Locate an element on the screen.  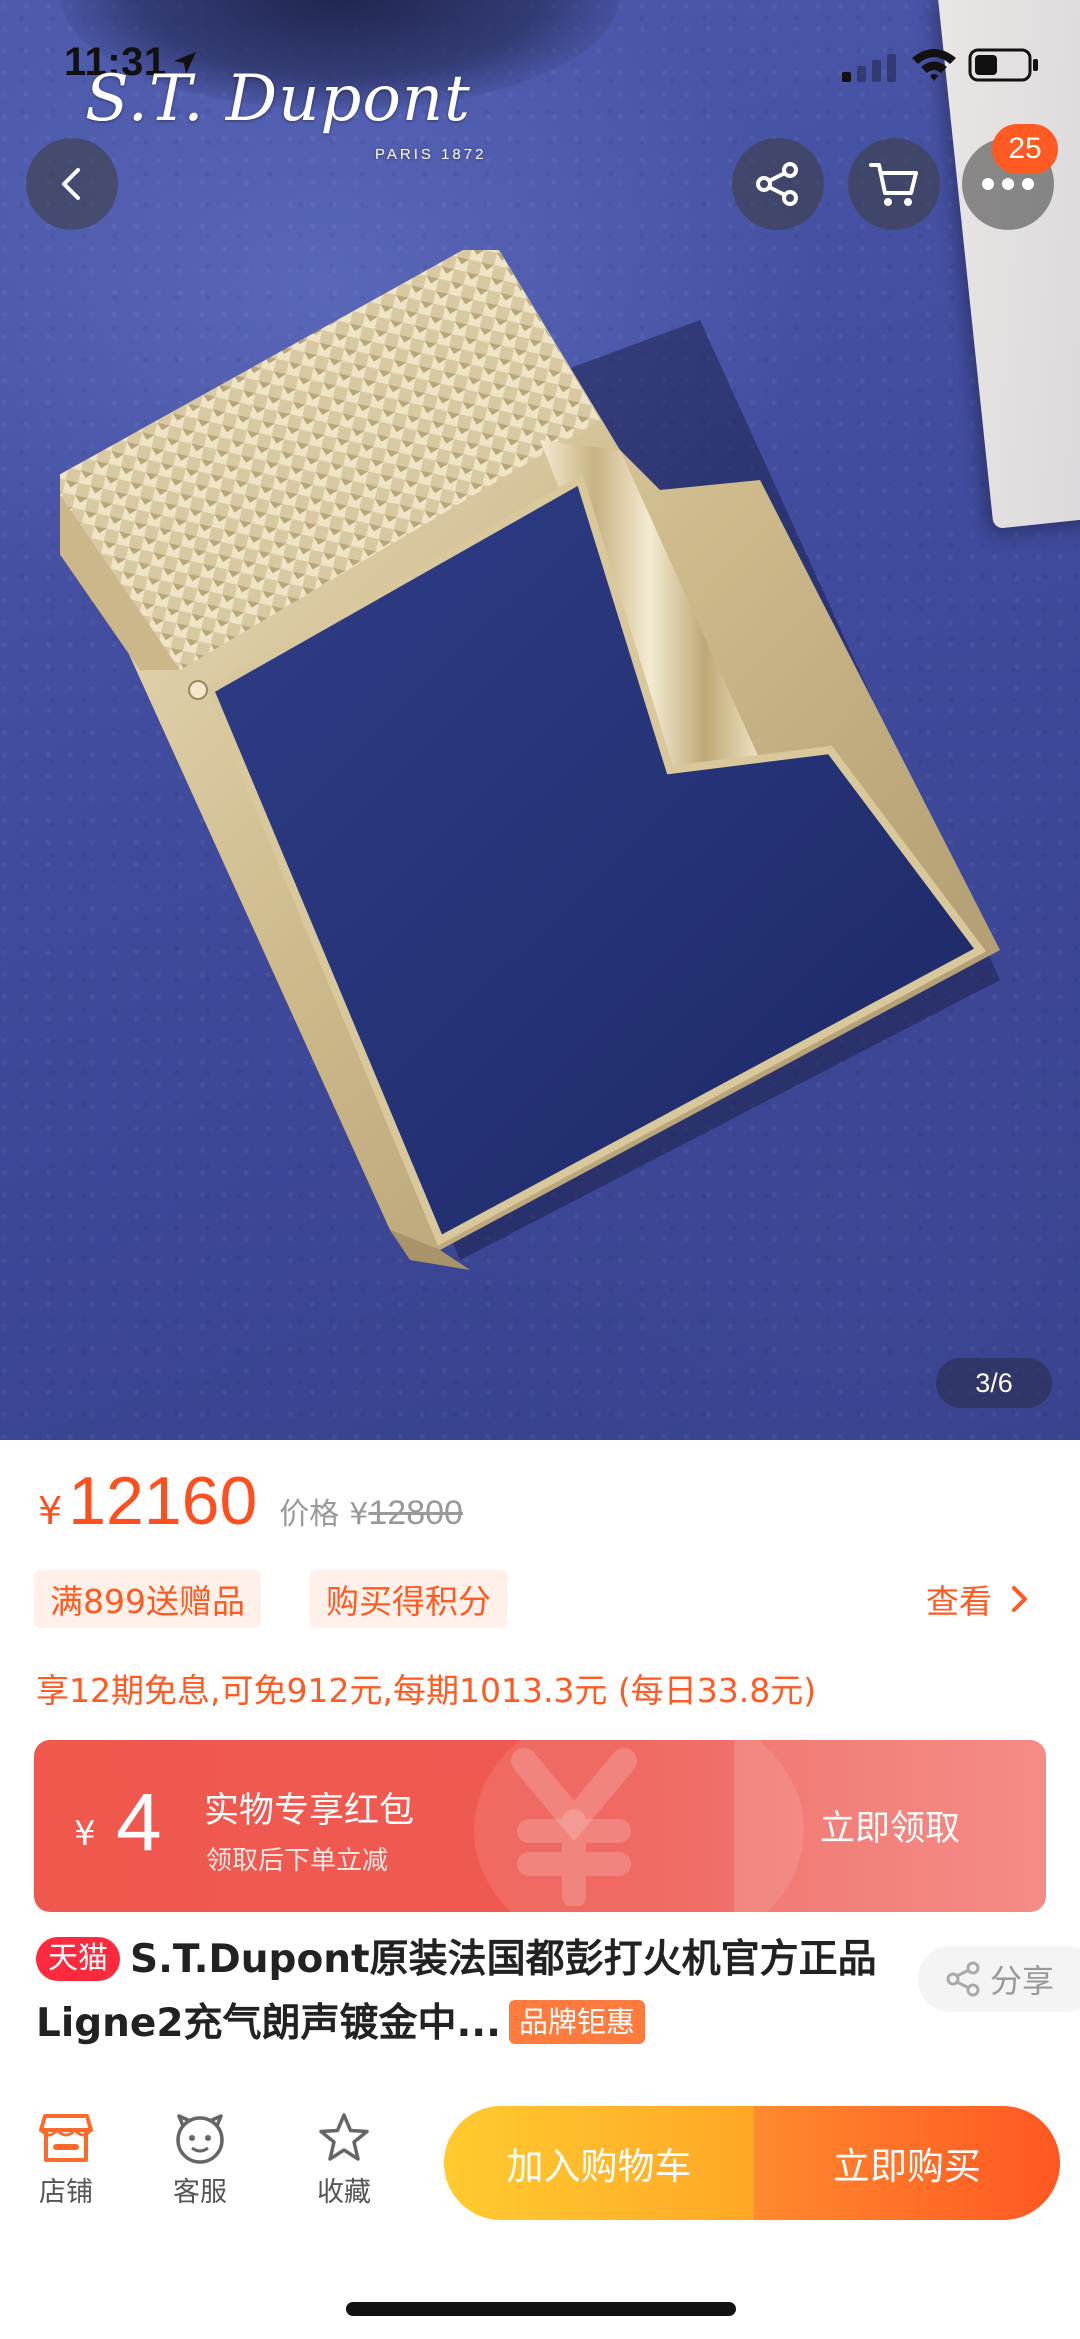
brand-logo: S.T. Dupont PARIS 1872 is located at coordinates (284, 112).